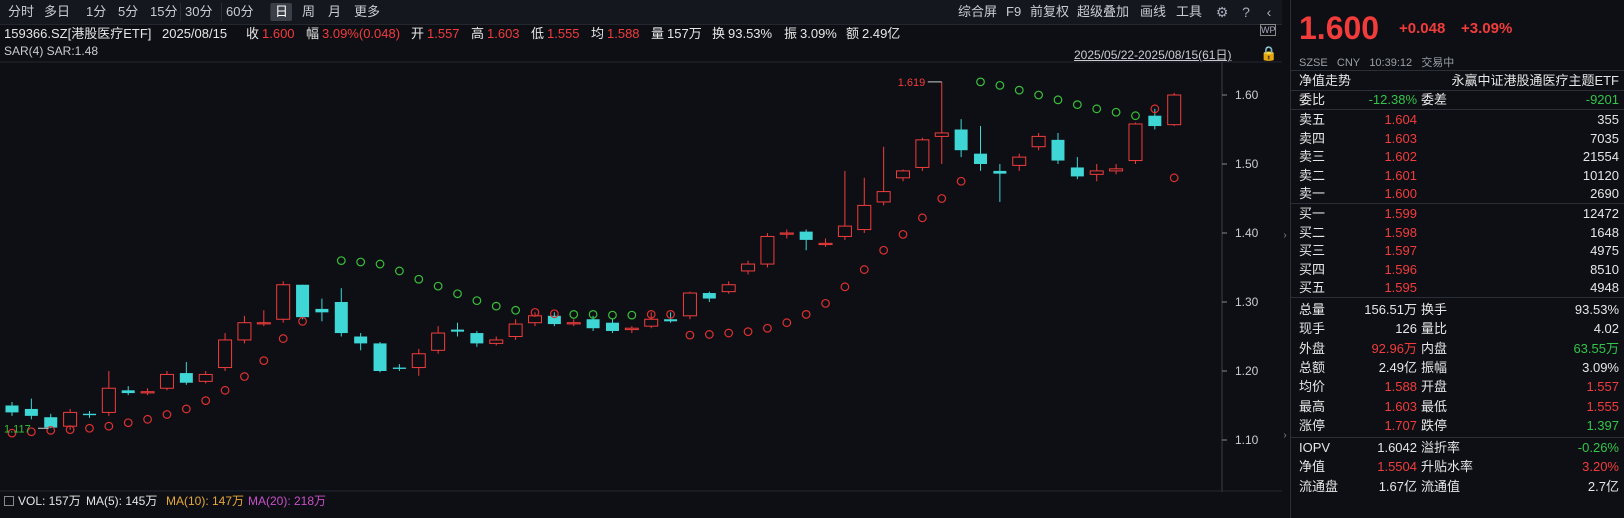 This screenshot has height=518, width=1624. I want to click on stat-row: 最高 1.603 最低 1.555, so click(1457, 407).